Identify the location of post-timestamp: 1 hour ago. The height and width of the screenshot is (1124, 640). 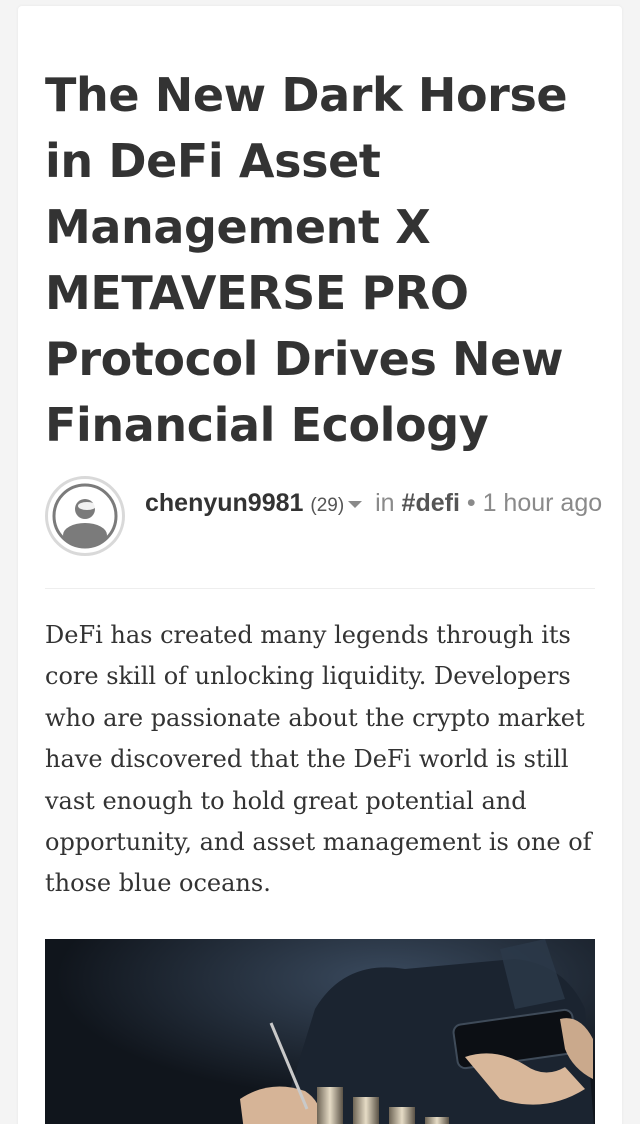
(543, 503).